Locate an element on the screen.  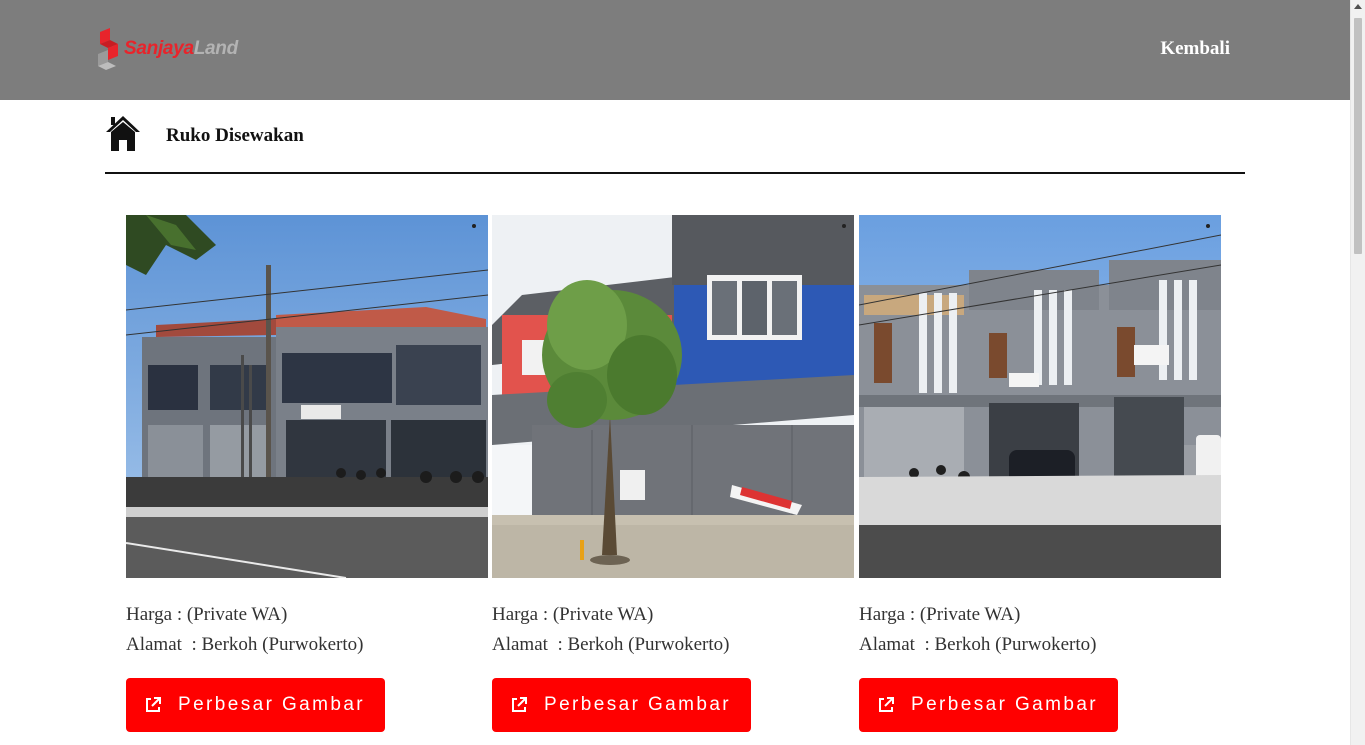
logo-text-secondary: Land is located at coordinates (215, 48).